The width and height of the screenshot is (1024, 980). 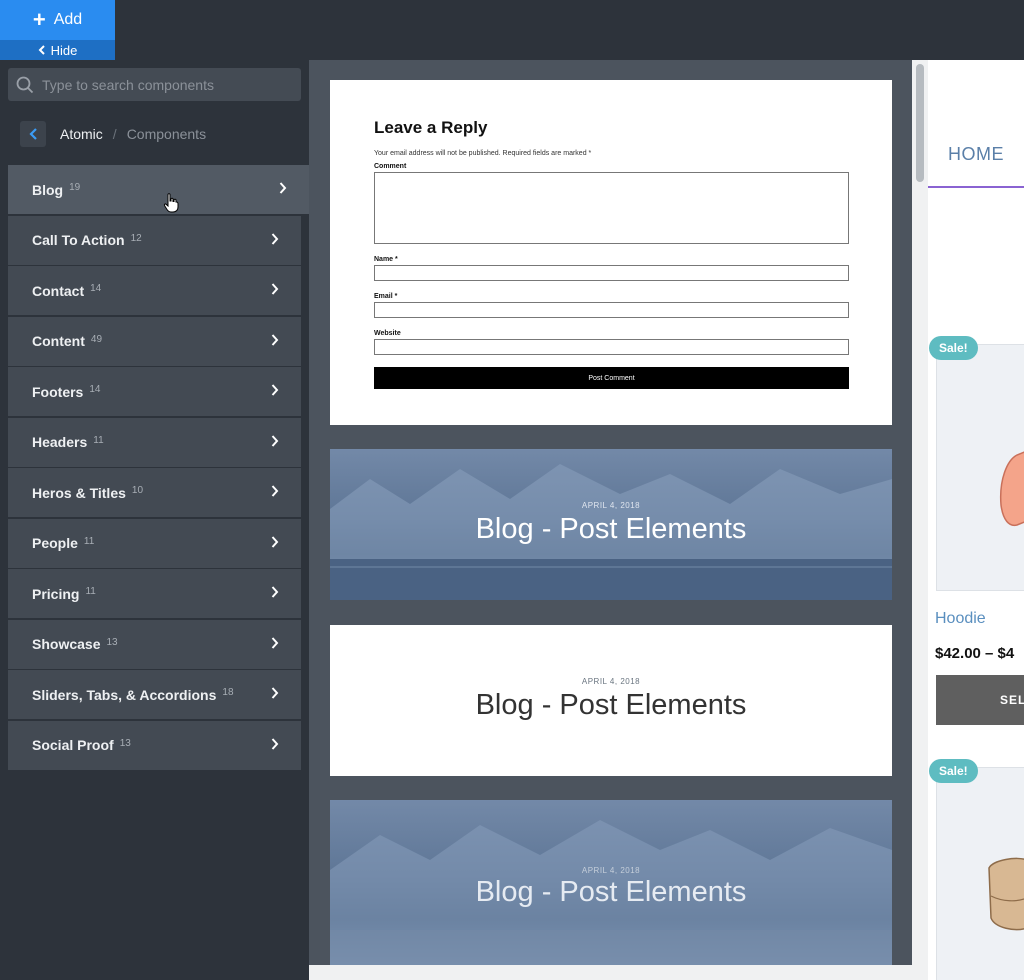 I want to click on preview-card-post-elements-image: APRIL 4, 2018 Blog - Post Elements, so click(x=611, y=524).